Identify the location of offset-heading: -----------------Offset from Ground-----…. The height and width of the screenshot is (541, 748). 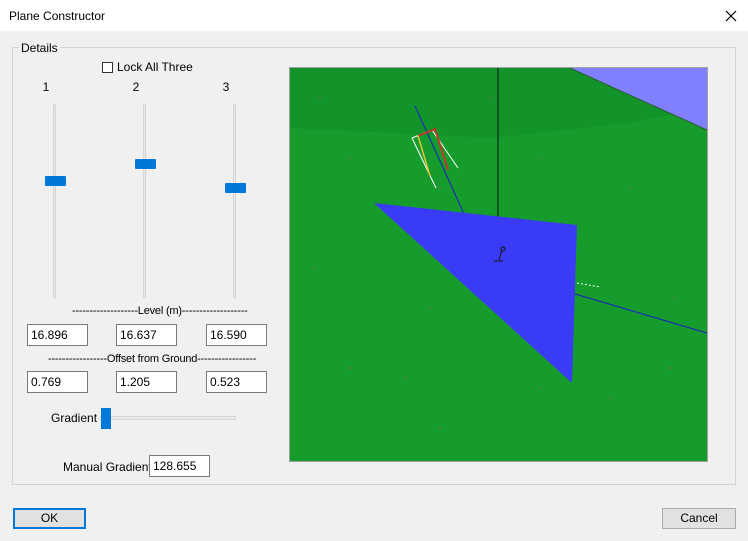
(152, 359).